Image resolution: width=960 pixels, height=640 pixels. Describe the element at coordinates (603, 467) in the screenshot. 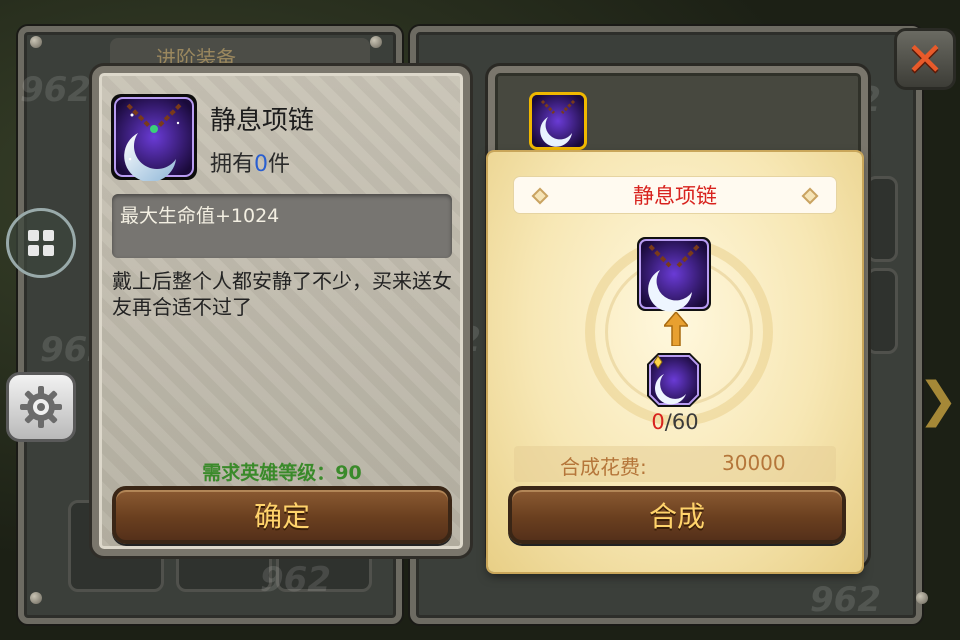

I see `synthesis-cost-label: 合成花费:` at that location.